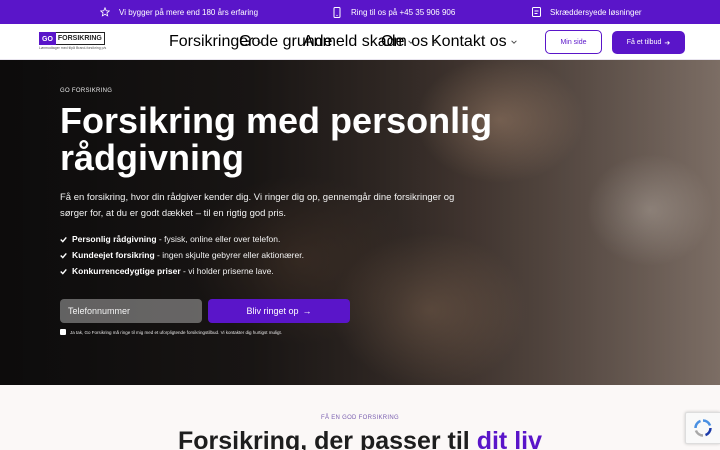 This screenshot has height=450, width=720. I want to click on benefit-bold: Kundeejet forsikring, so click(113, 255).